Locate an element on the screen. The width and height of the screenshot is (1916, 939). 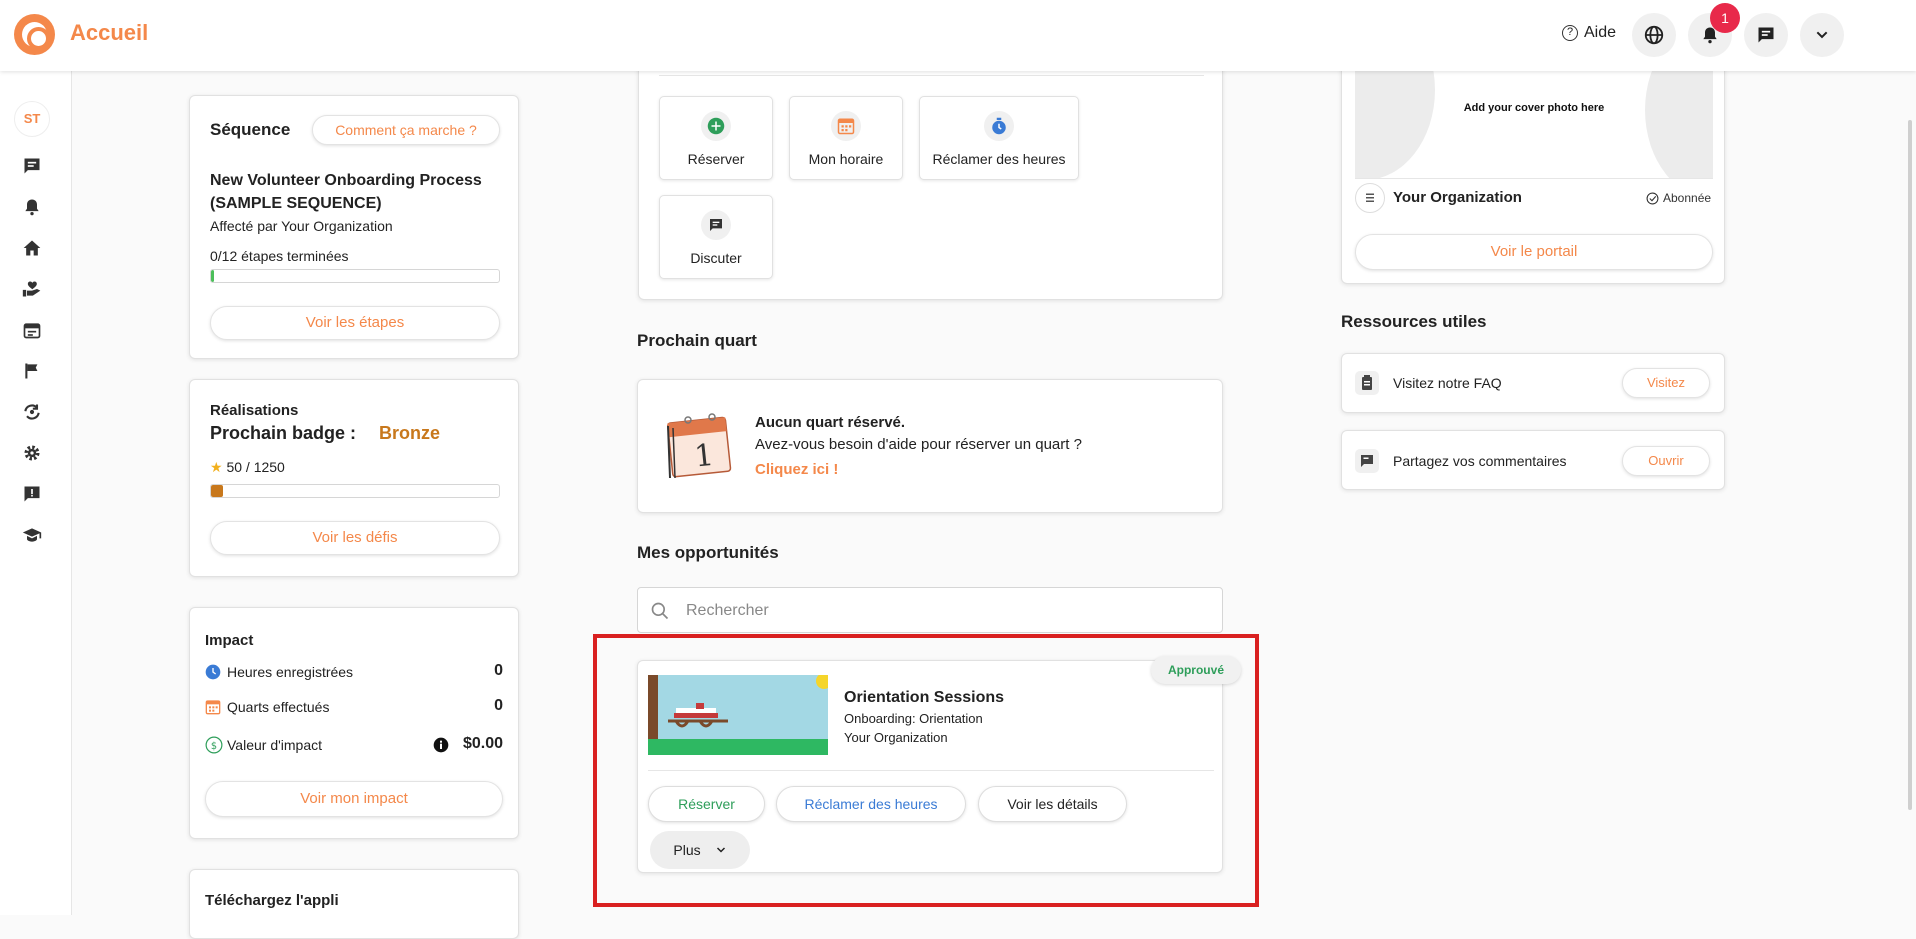
quick-action-chat: Discuter is located at coordinates (716, 237).